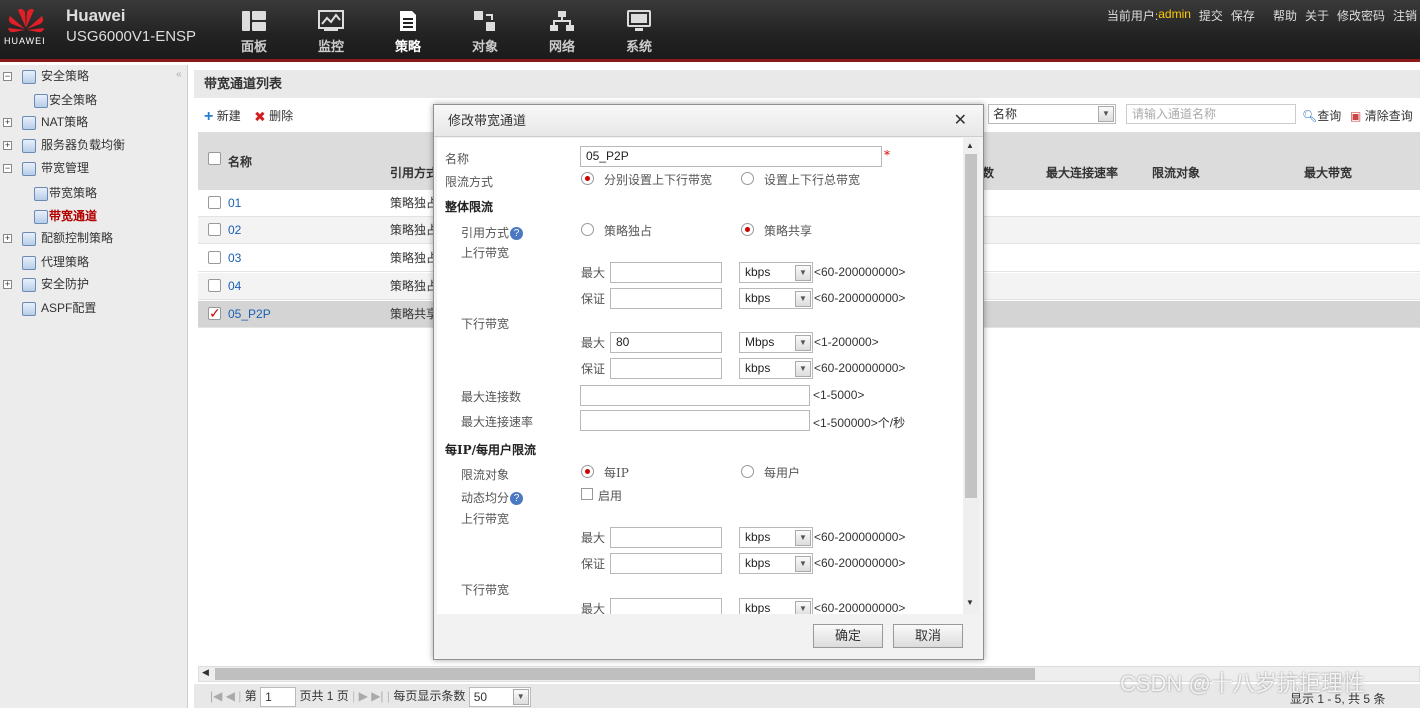 This screenshot has width=1420, height=708. I want to click on link-help: 帮助, so click(1285, 15).